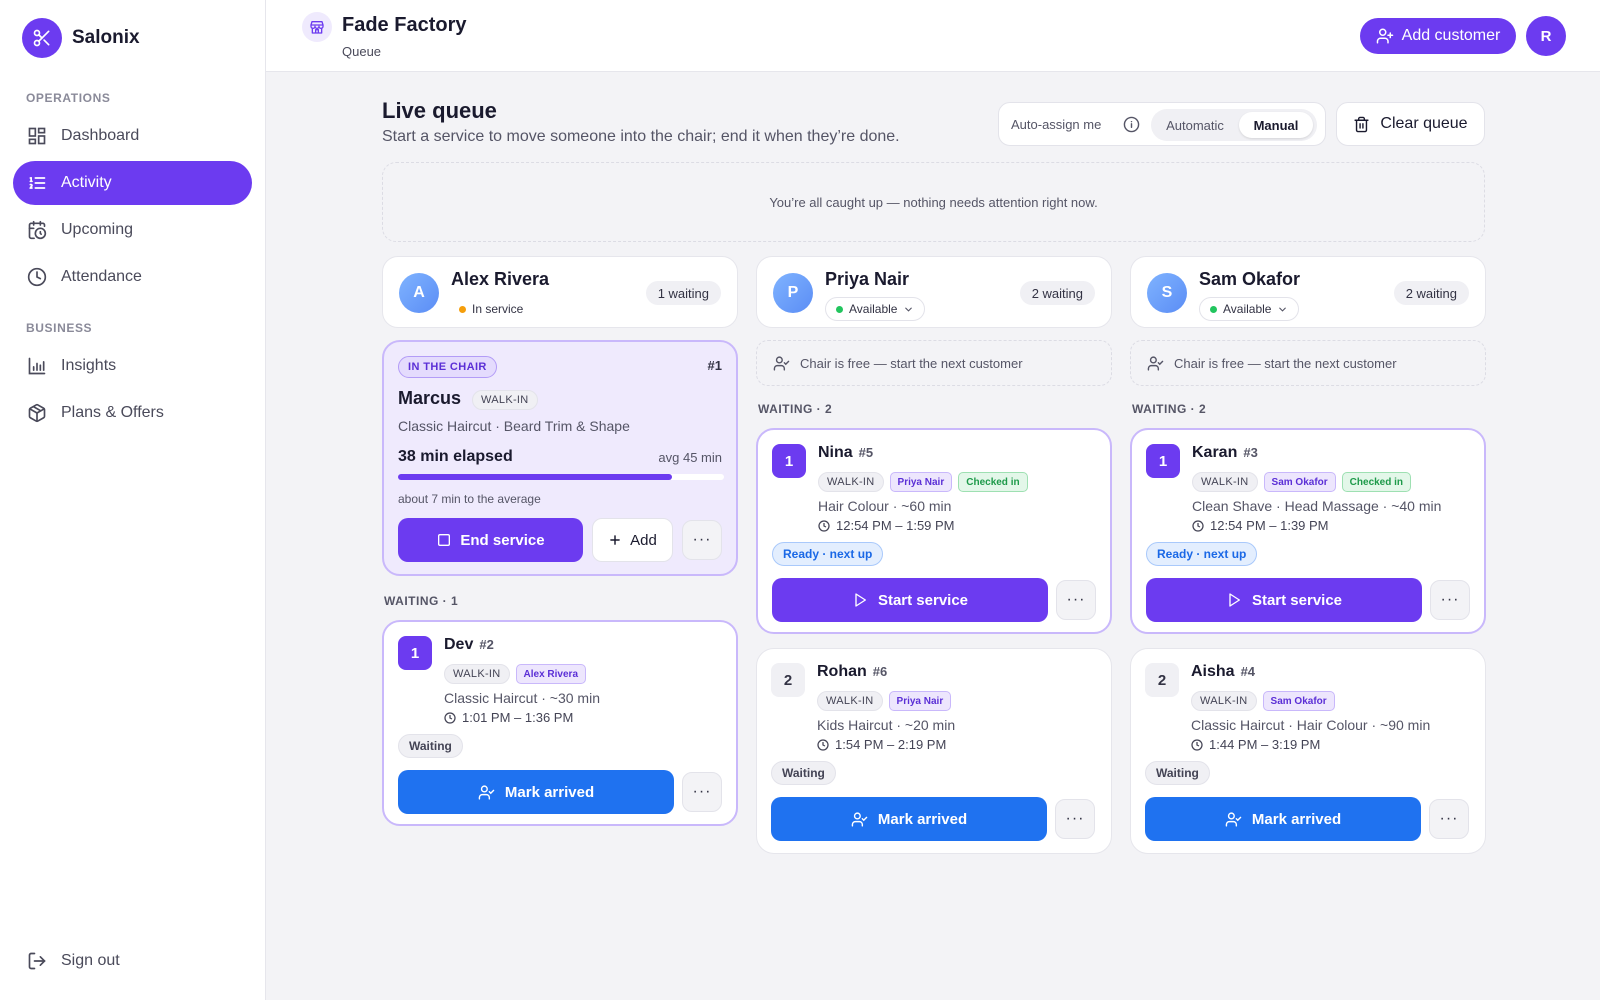 The width and height of the screenshot is (1600, 1000). I want to click on package-icon, so click(37, 413).